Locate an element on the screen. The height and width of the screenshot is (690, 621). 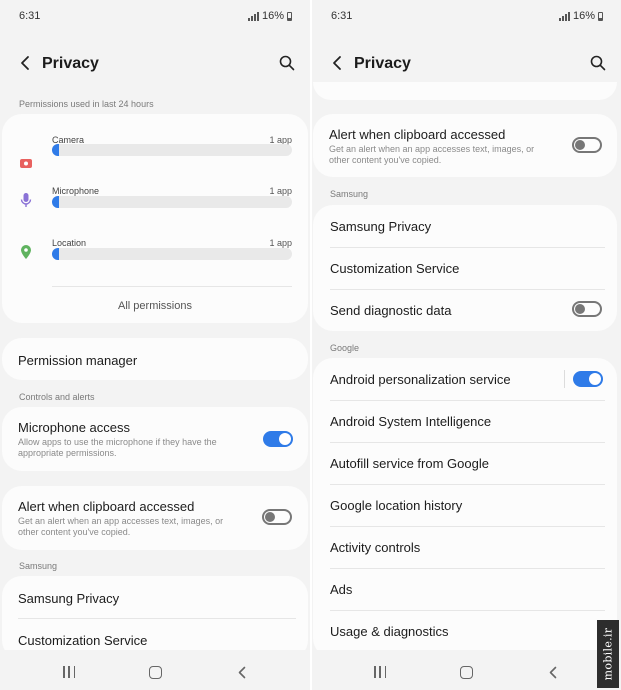
samsung-card: Samsung Privacy Customization Service is located at coordinates (155, 618).